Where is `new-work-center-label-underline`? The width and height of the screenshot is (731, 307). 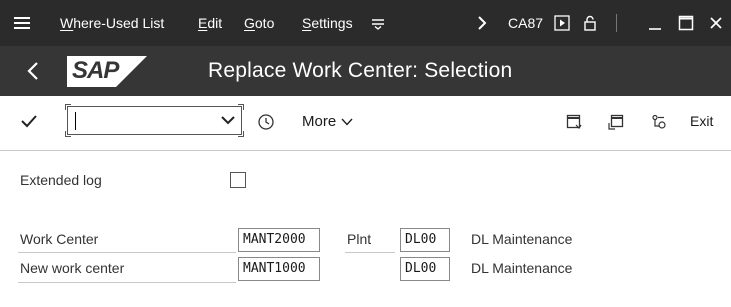
new-work-center-label-underline is located at coordinates (127, 282).